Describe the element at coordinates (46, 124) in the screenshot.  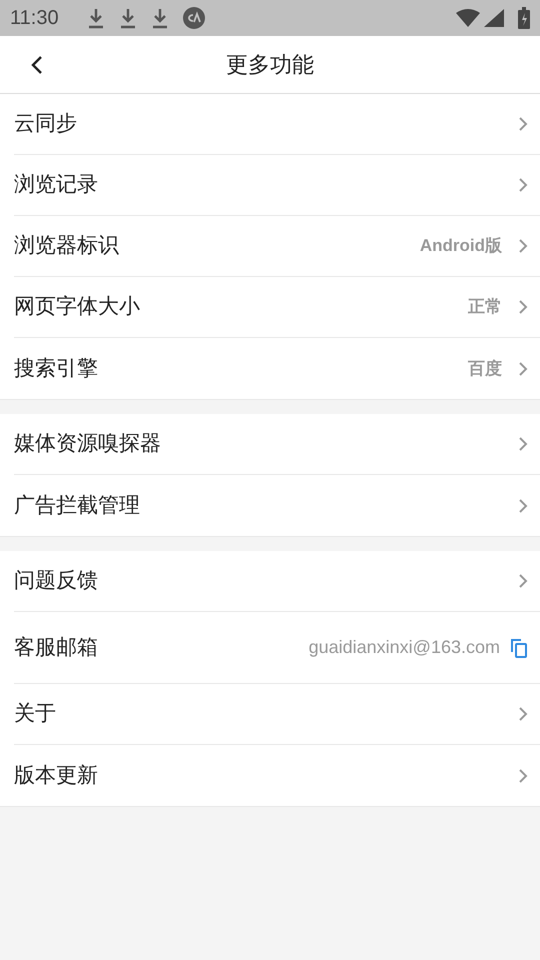
I see `row-label: 云同步` at that location.